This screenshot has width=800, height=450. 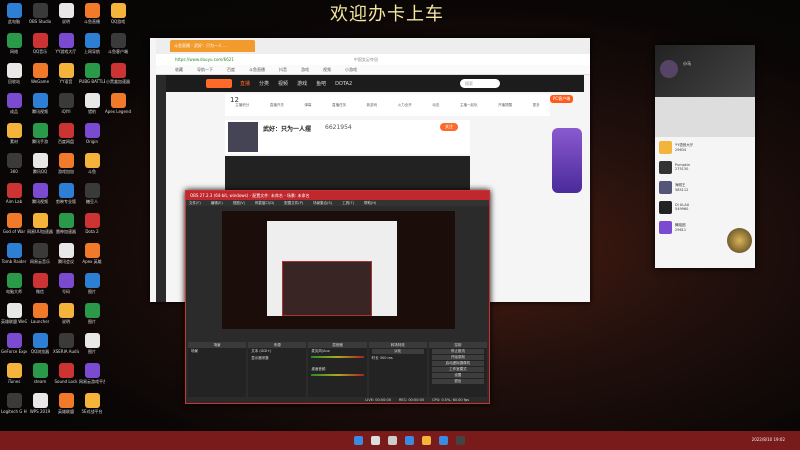 What do you see at coordinates (118, 73) in the screenshot?
I see `desktop-icon: 小黑盒加速器` at bounding box center [118, 73].